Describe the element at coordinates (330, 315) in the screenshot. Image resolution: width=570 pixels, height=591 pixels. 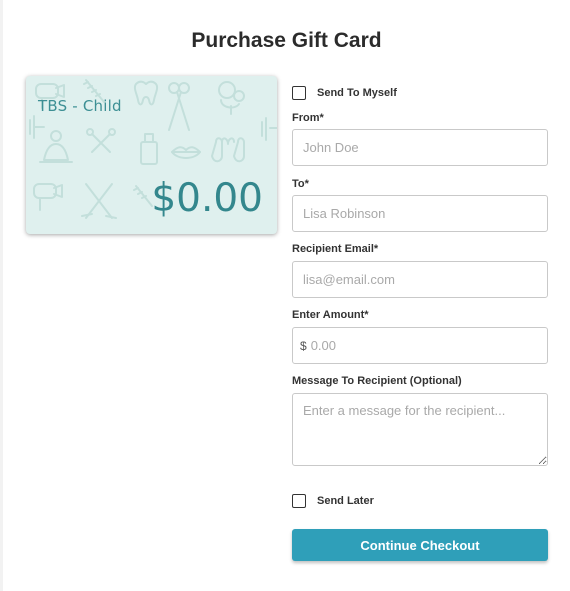
I see `amount-label: Enter Amount*` at that location.